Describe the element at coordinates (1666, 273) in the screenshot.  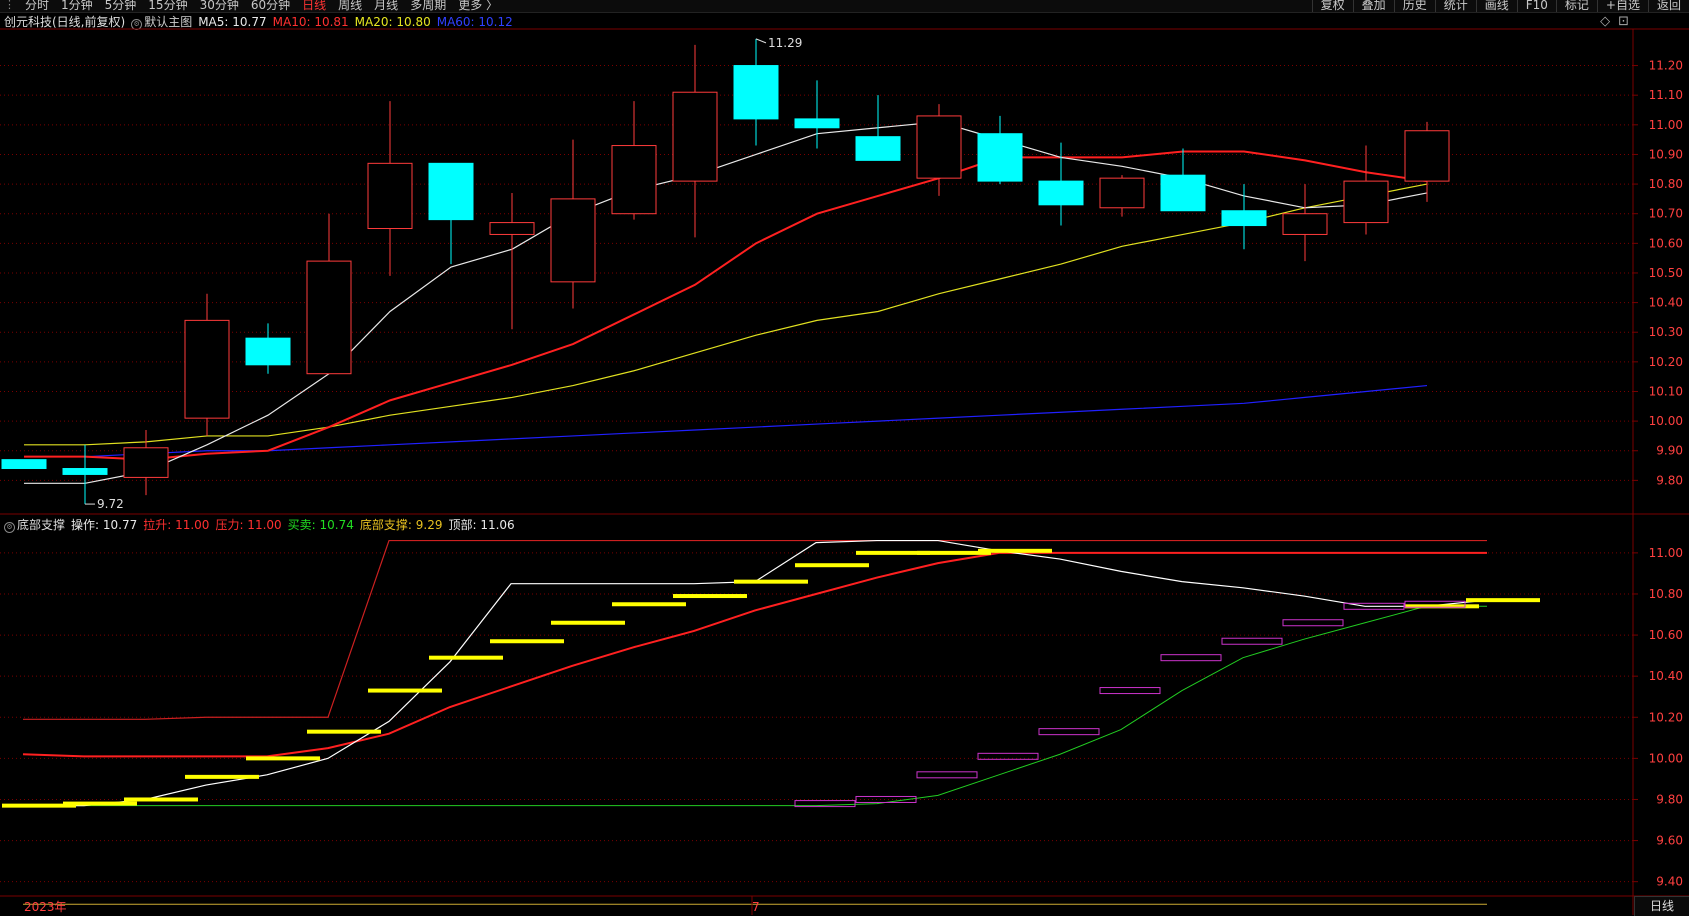
I see `y-tick-label: 10.50` at that location.